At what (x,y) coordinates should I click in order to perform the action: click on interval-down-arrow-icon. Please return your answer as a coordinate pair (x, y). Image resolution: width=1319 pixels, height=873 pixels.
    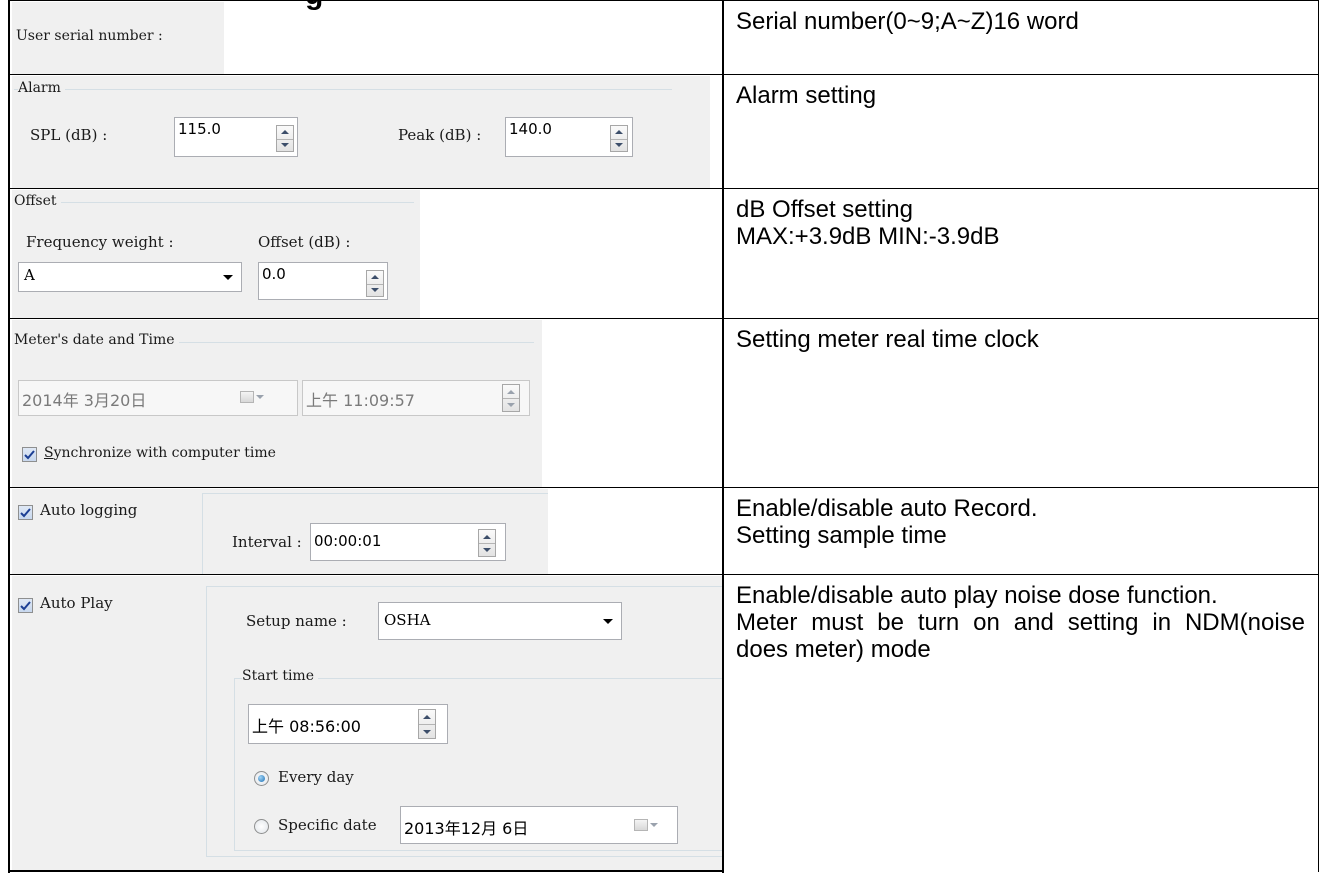
    Looking at the image, I should click on (487, 550).